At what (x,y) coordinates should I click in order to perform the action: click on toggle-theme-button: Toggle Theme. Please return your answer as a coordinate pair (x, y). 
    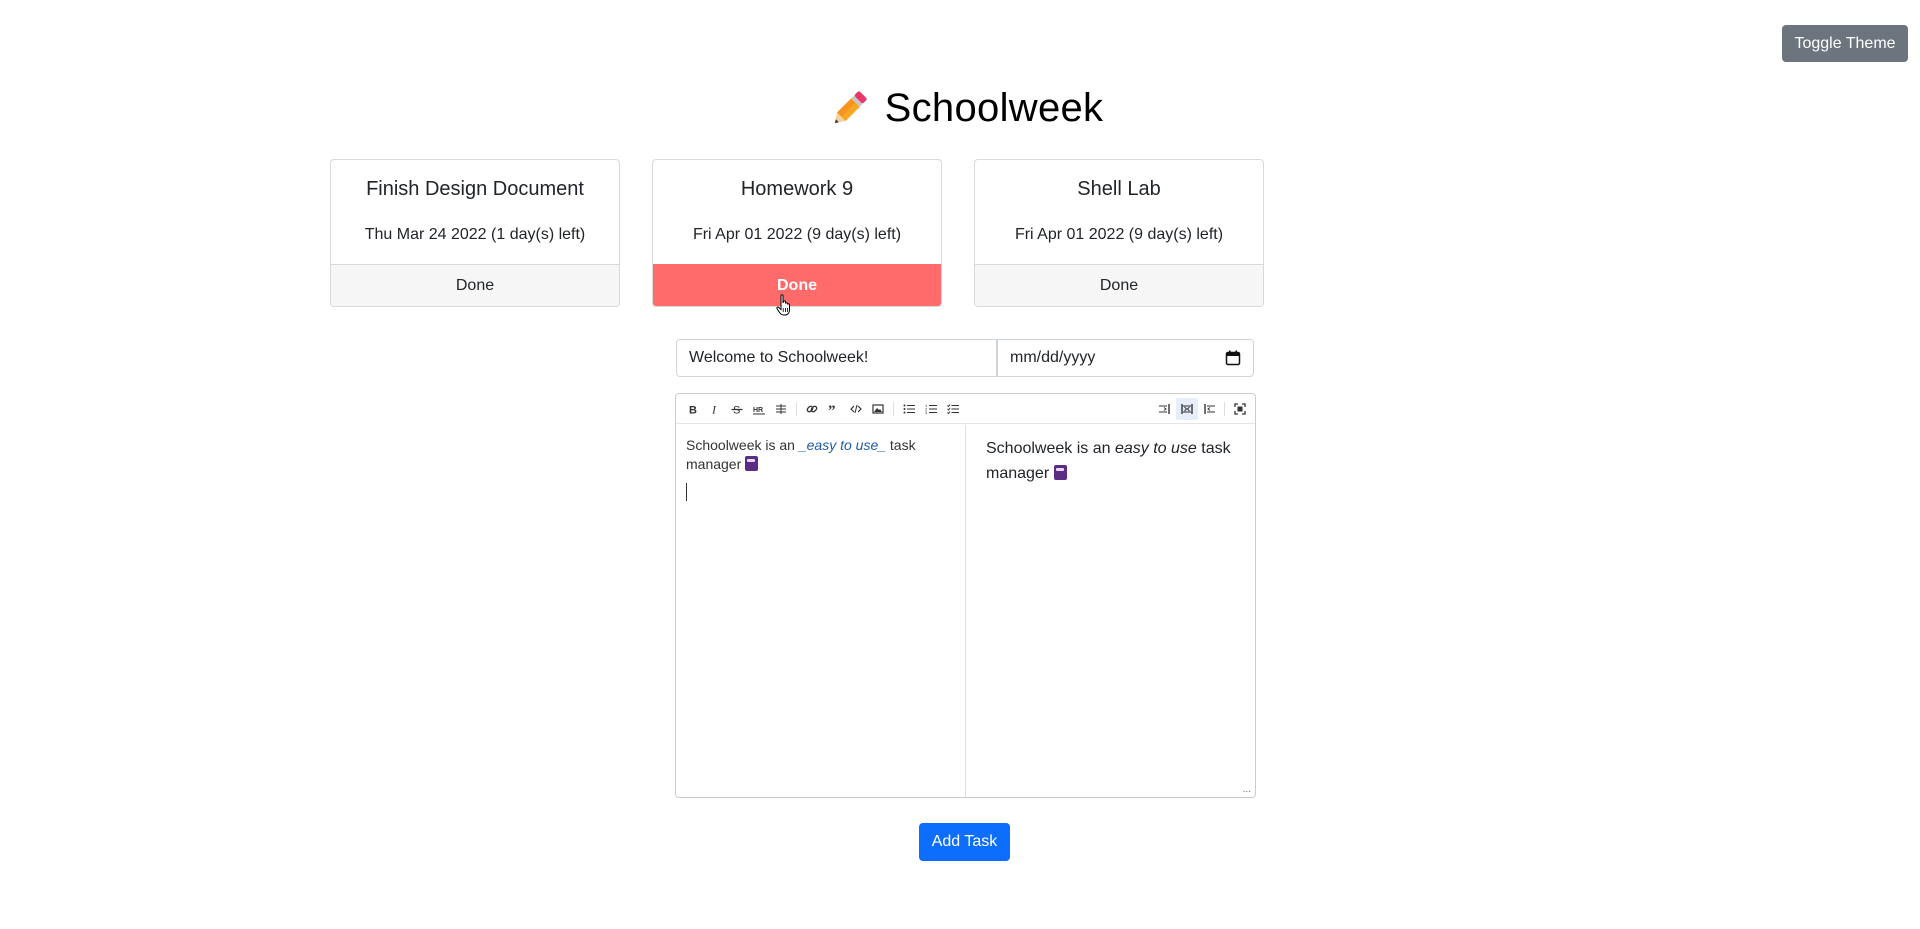
    Looking at the image, I should click on (1845, 43).